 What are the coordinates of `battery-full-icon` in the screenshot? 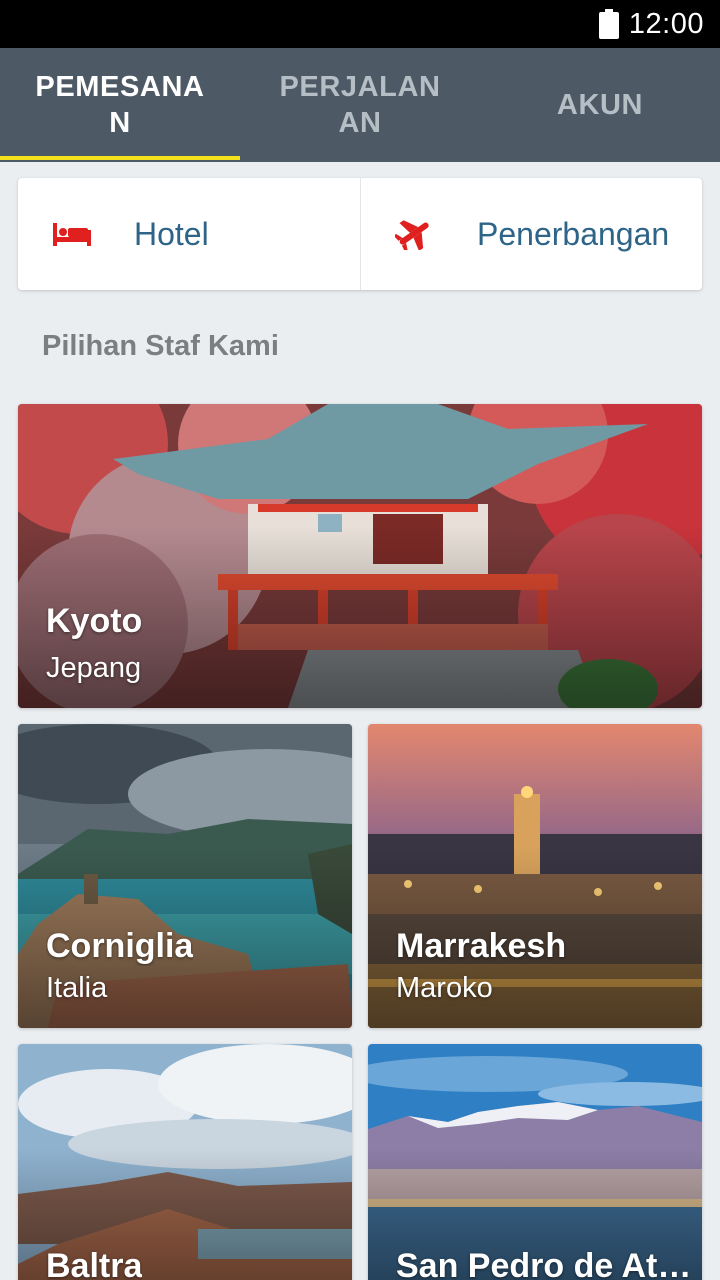 It's located at (609, 24).